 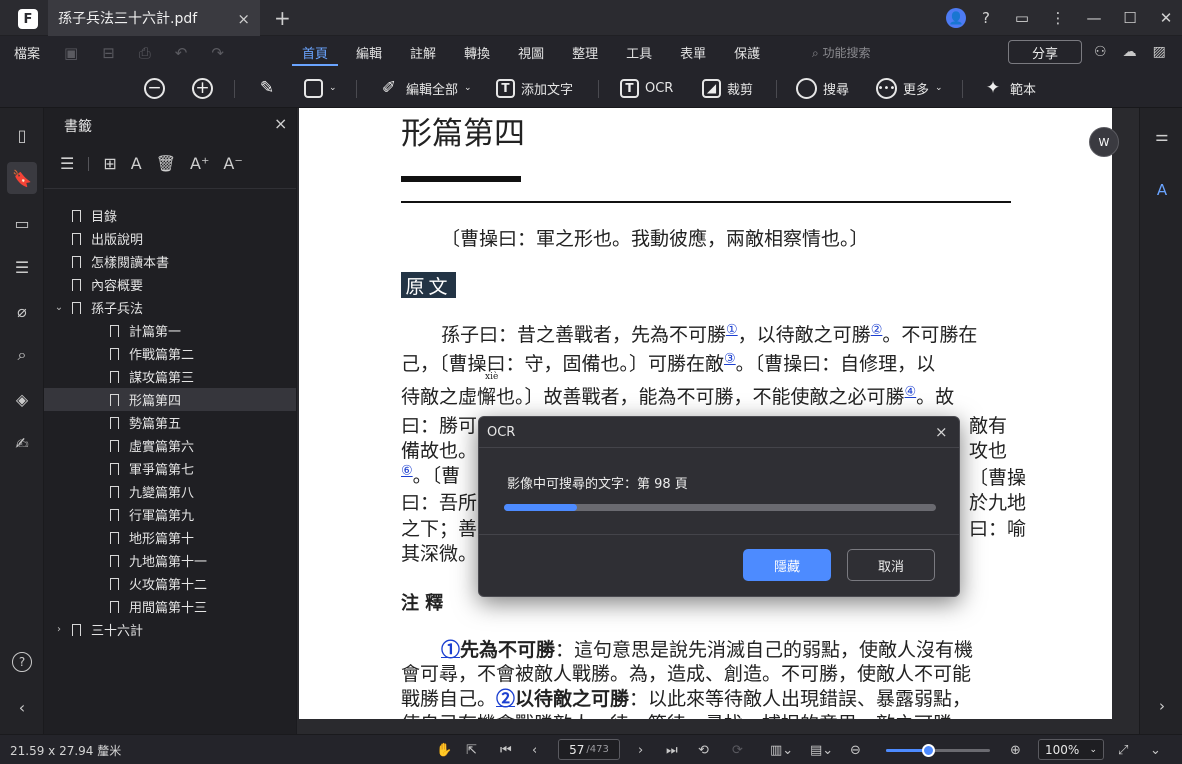 What do you see at coordinates (315, 52) in the screenshot?
I see `tab-home: 首頁` at bounding box center [315, 52].